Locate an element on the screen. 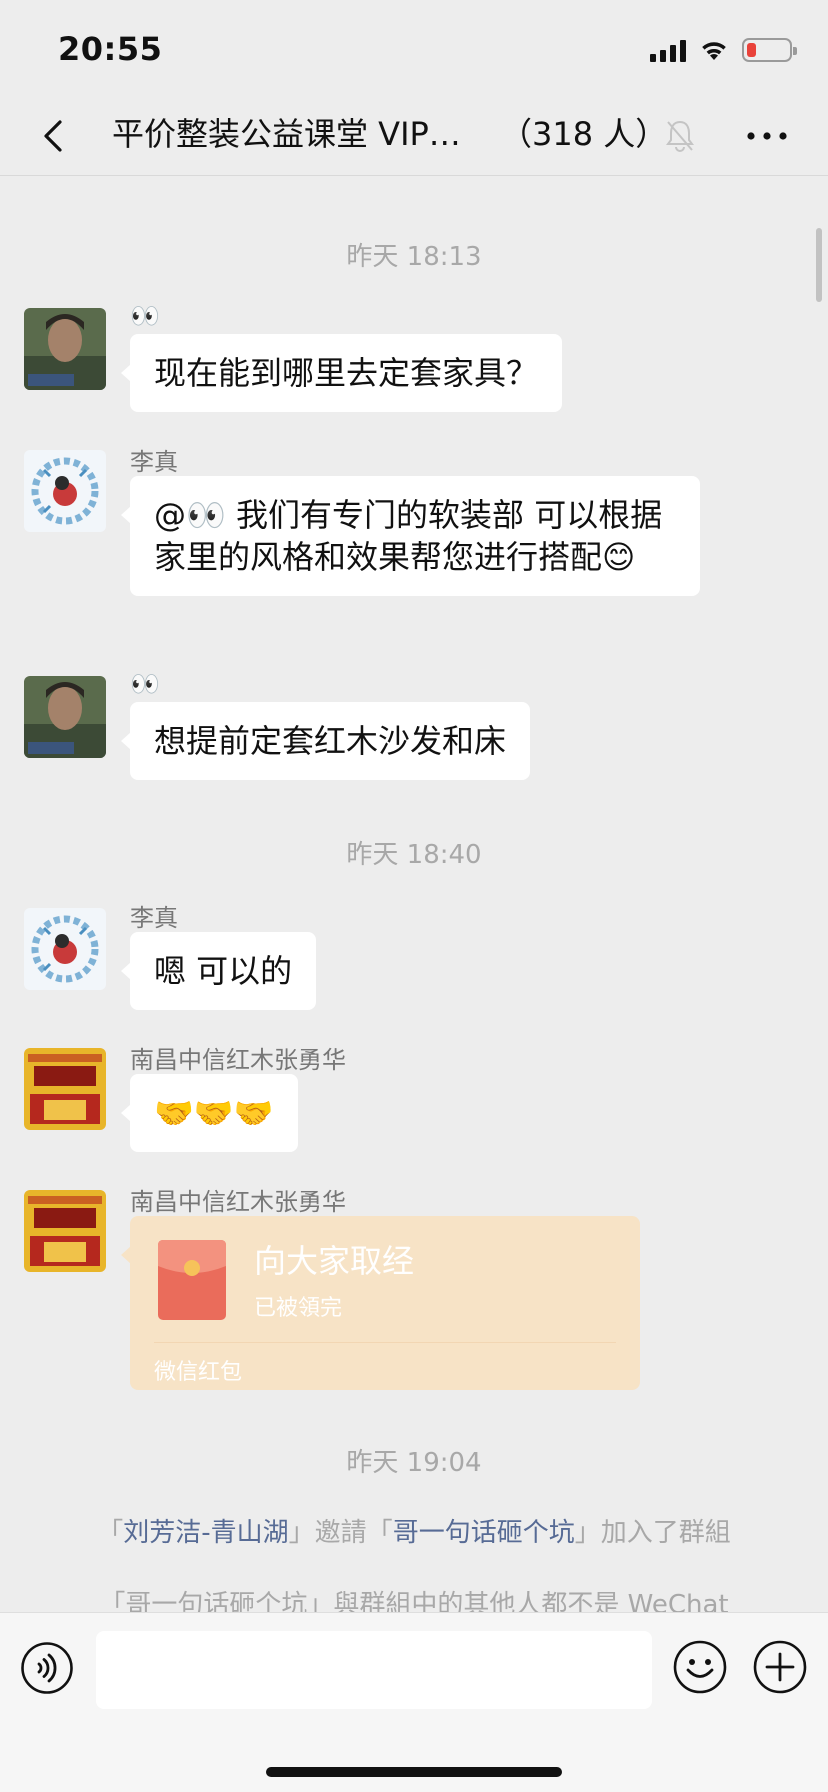  message-text: 🤝🤝🤝 is located at coordinates (214, 1113).